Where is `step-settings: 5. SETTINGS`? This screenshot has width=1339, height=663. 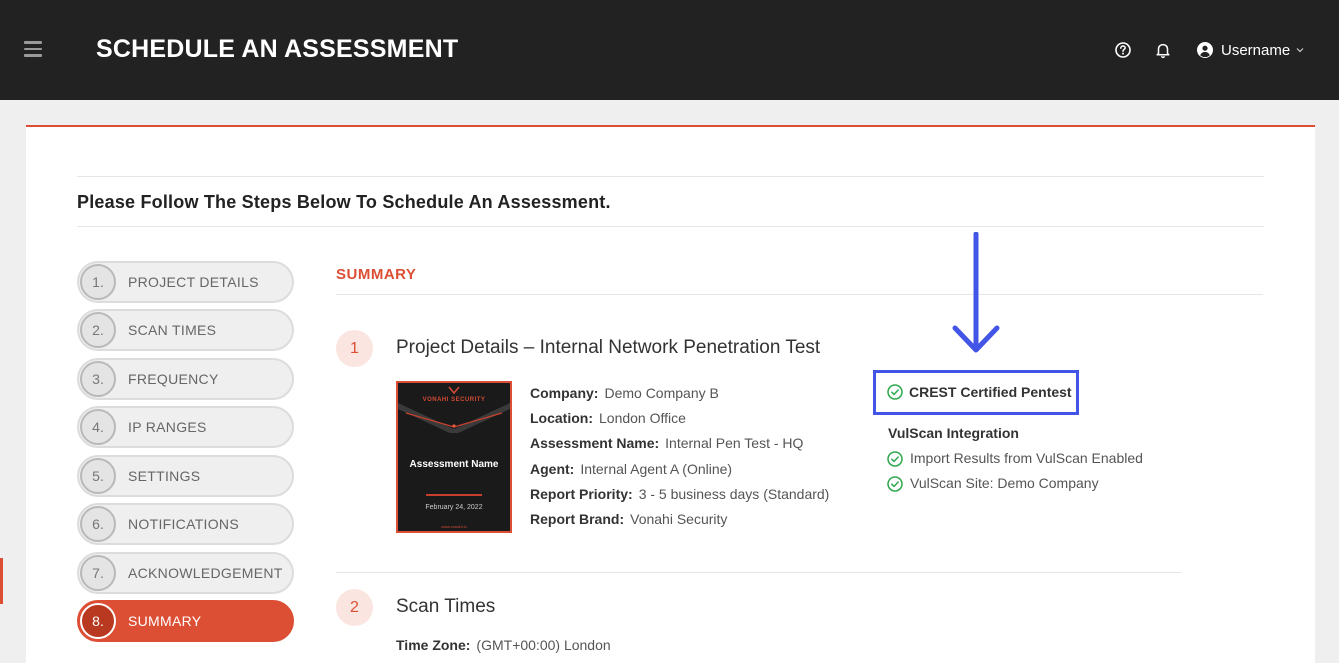 step-settings: 5. SETTINGS is located at coordinates (185, 476).